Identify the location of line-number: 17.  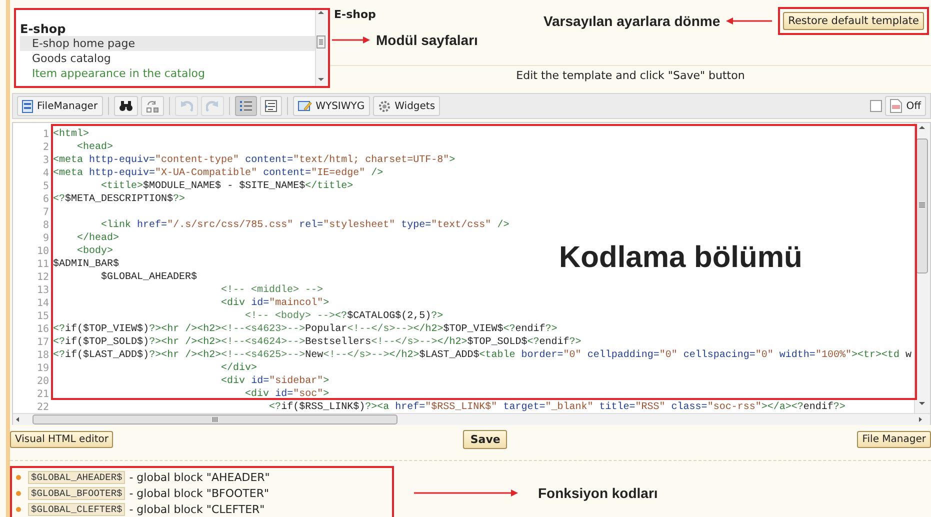
(43, 342).